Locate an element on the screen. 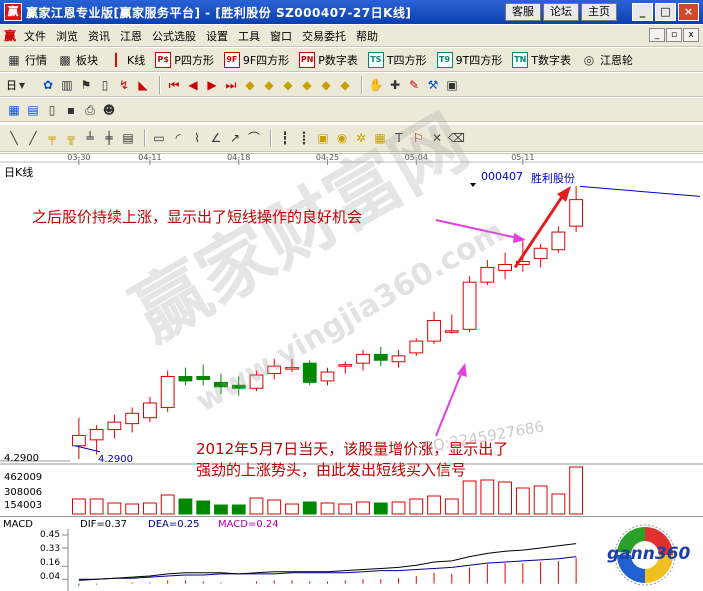 Image resolution: width=703 pixels, height=591 pixels. save-icon: ▪ is located at coordinates (71, 110).